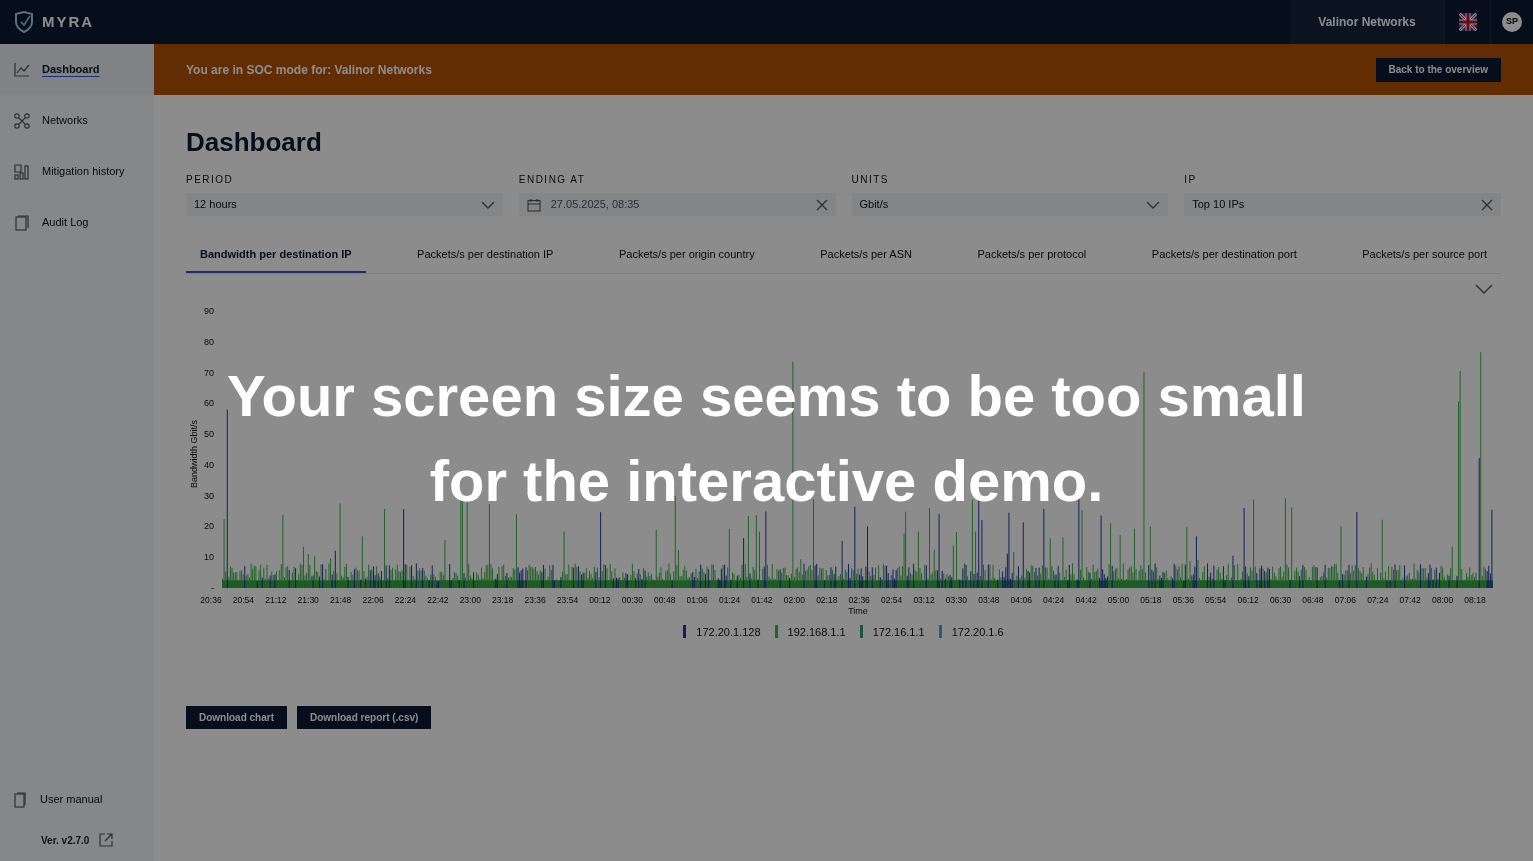 This screenshot has height=861, width=1533. I want to click on sidebar-item: Mitigation history, so click(77, 171).